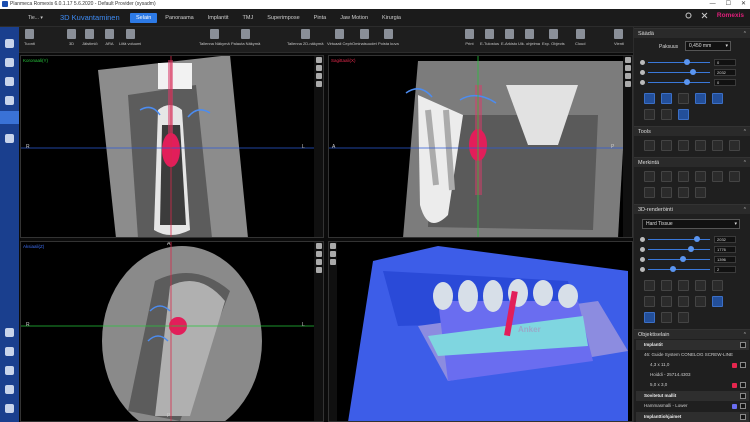 This screenshot has width=750, height=422. I want to click on head-3d-icon, so click(683, 145).